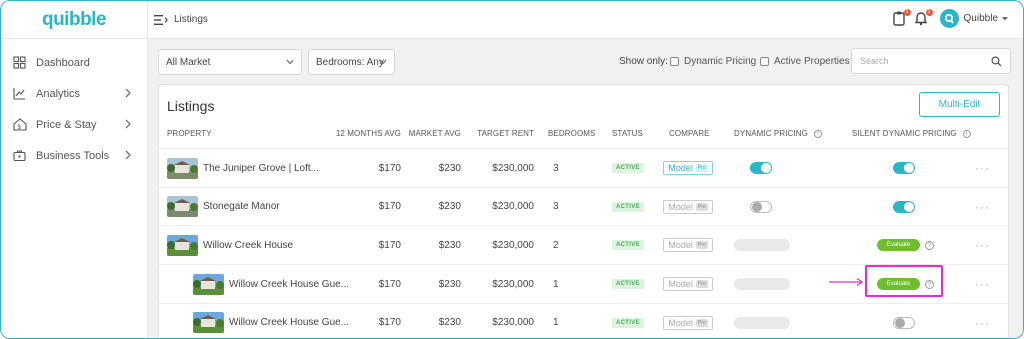 This screenshot has width=1024, height=339. I want to click on search-placeholder: Search, so click(874, 61).